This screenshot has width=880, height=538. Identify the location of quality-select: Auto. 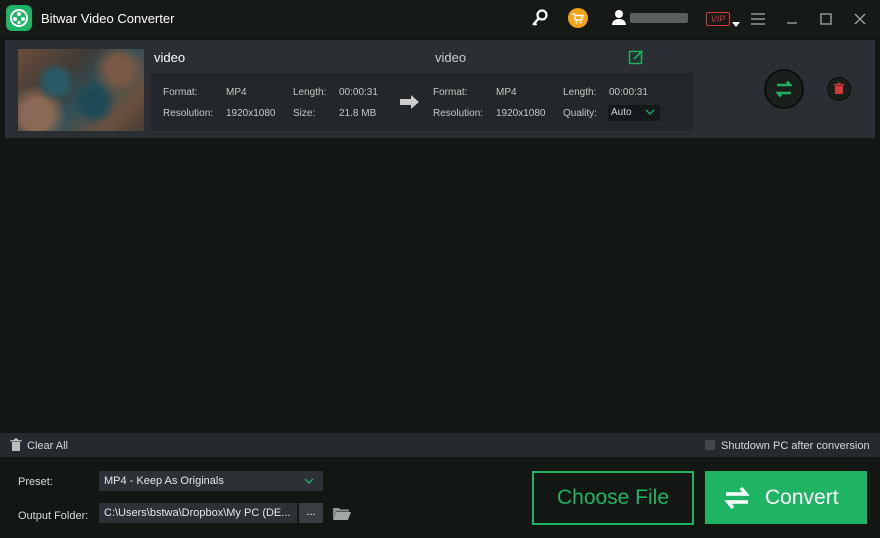
(634, 113).